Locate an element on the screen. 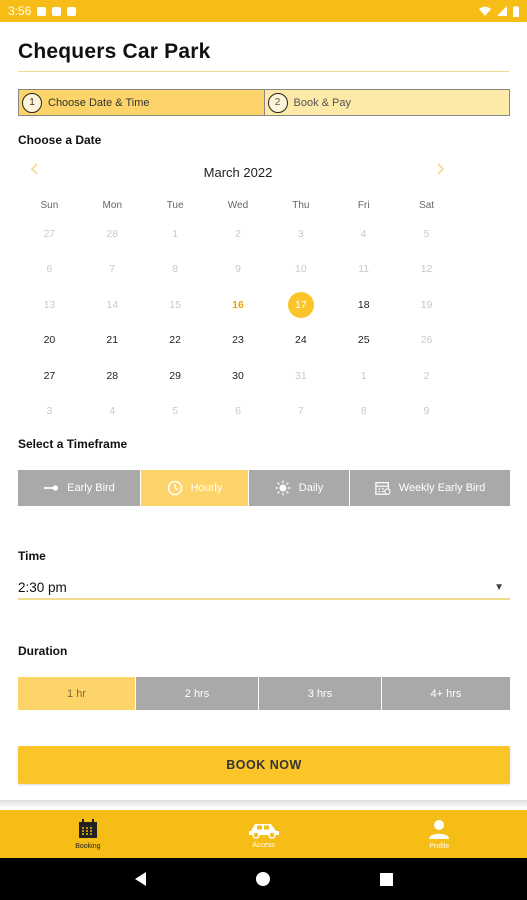  timeframe-option-label: Weekly Early Bird is located at coordinates (442, 488).